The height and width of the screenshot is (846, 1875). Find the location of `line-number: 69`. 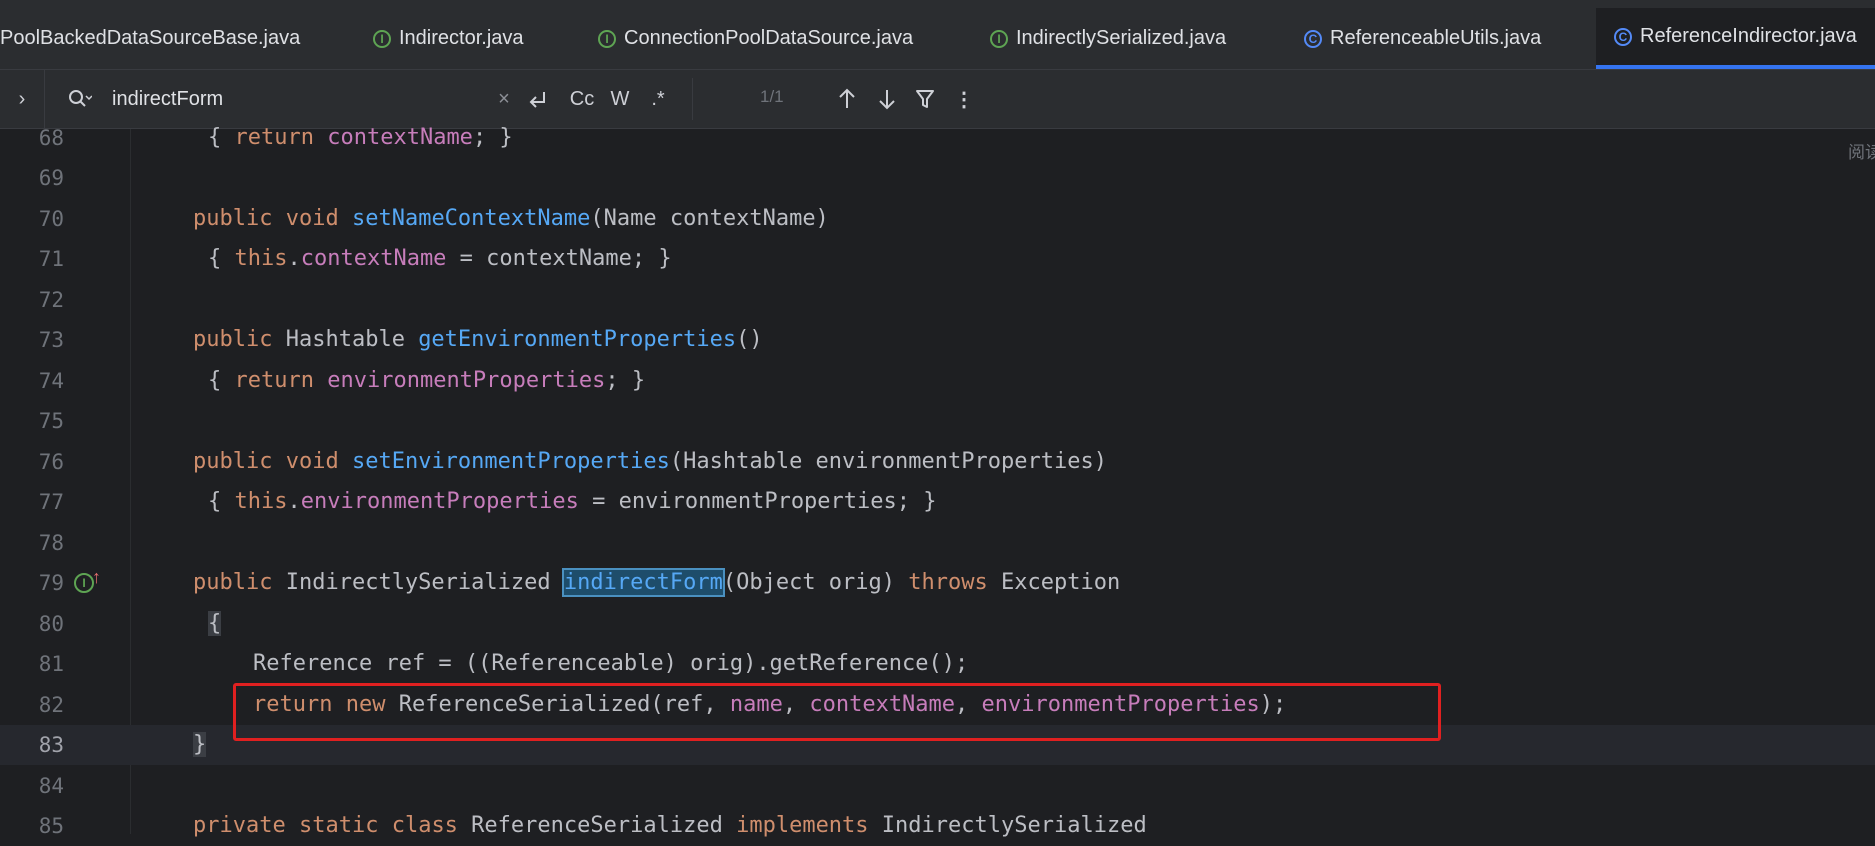

line-number: 69 is located at coordinates (51, 178).